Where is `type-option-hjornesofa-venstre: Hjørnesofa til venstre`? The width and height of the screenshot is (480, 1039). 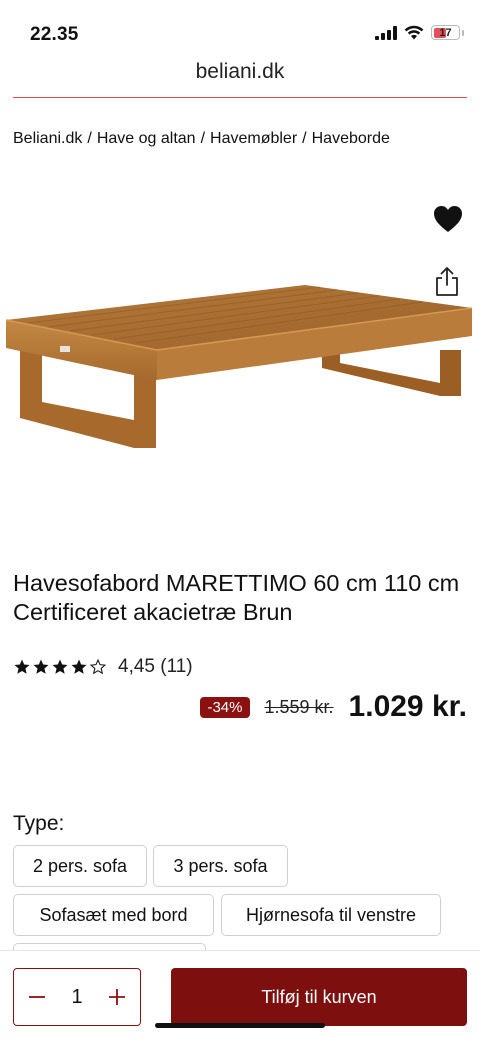
type-option-hjornesofa-venstre: Hjørnesofa til venstre is located at coordinates (331, 915).